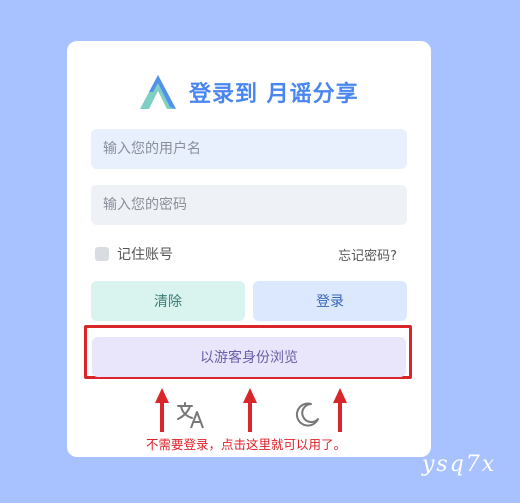 The width and height of the screenshot is (520, 503). I want to click on a-shape-logo-icon, so click(158, 92).